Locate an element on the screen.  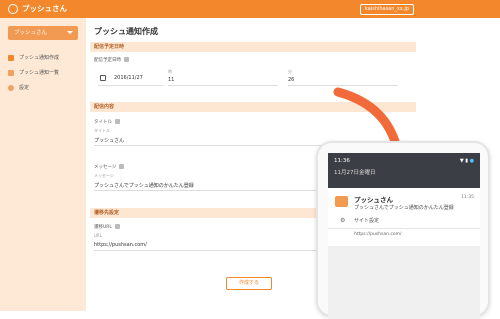
site-select: プッシュさん is located at coordinates (43, 33).